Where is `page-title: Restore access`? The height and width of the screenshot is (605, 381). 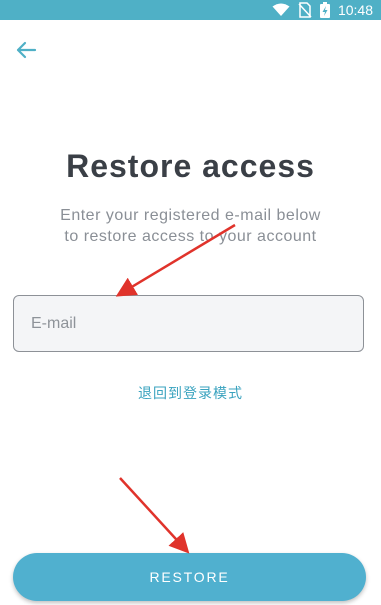 page-title: Restore access is located at coordinates (190, 166).